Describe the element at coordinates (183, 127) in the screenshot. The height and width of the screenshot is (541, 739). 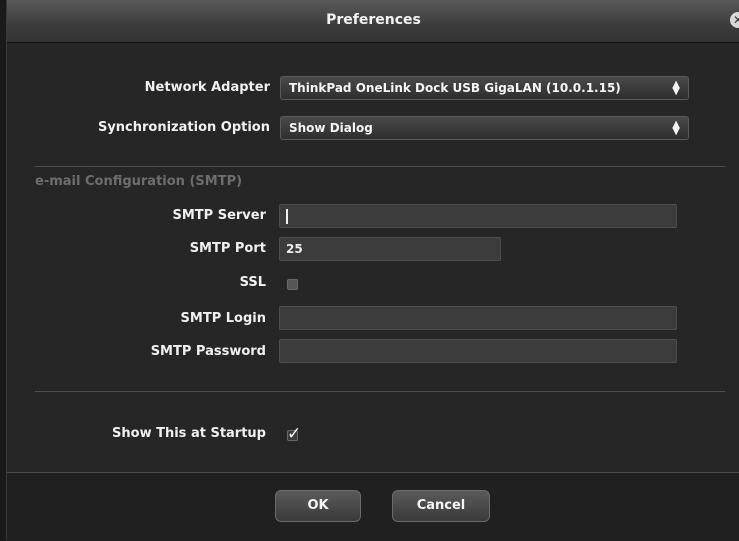
I see `sync-option-label: Synchronization Option` at that location.